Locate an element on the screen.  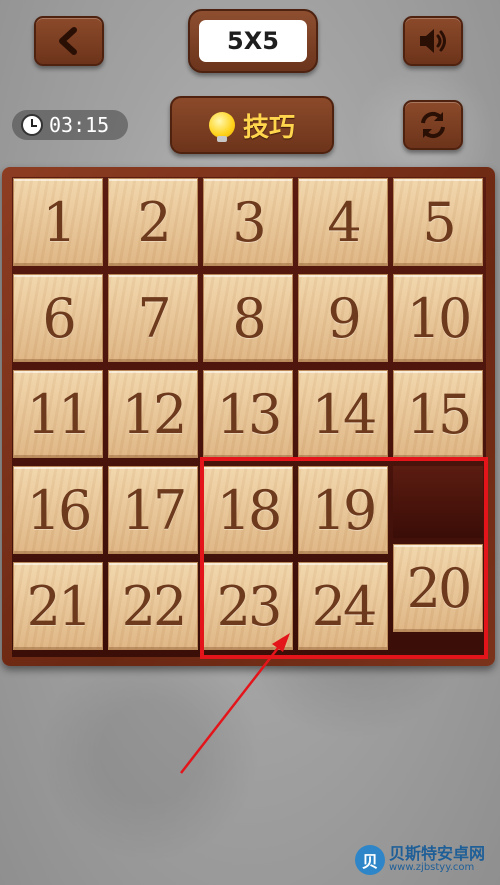
puzzle-tile-21: 21 is located at coordinates (58, 606).